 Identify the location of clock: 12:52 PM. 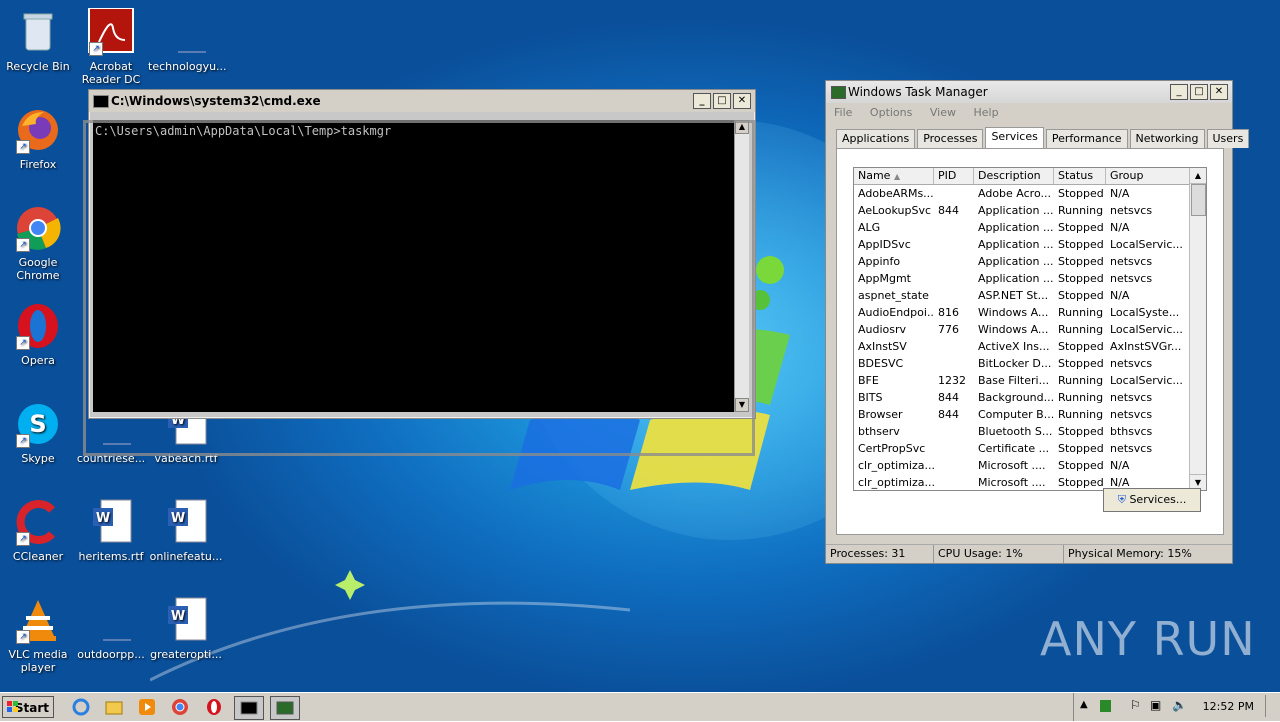
(1228, 706).